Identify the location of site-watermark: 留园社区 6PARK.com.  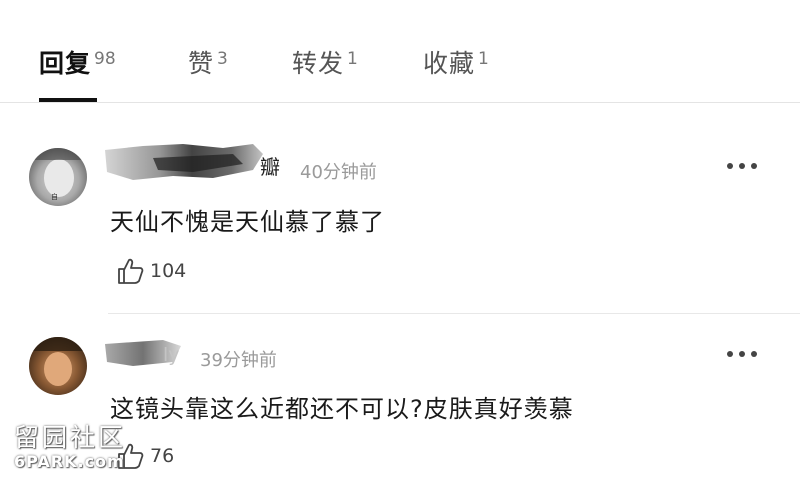
(77, 448).